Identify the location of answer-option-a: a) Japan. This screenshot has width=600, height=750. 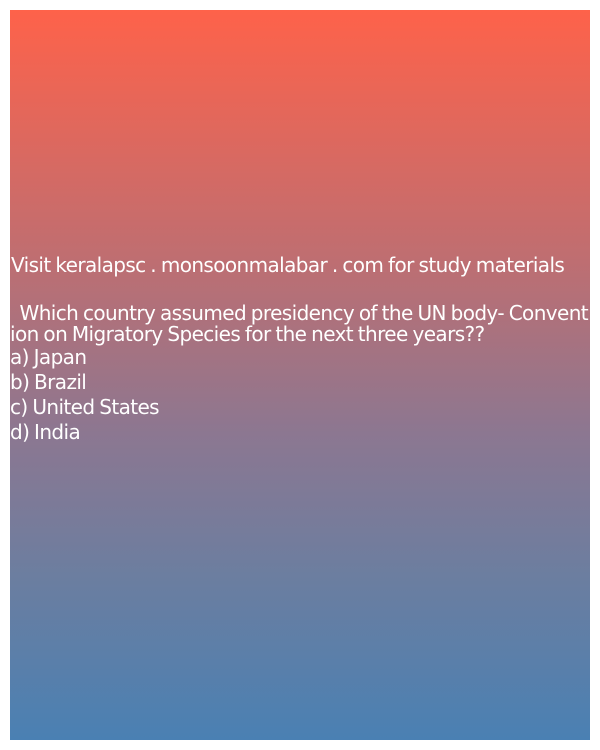
(48, 357).